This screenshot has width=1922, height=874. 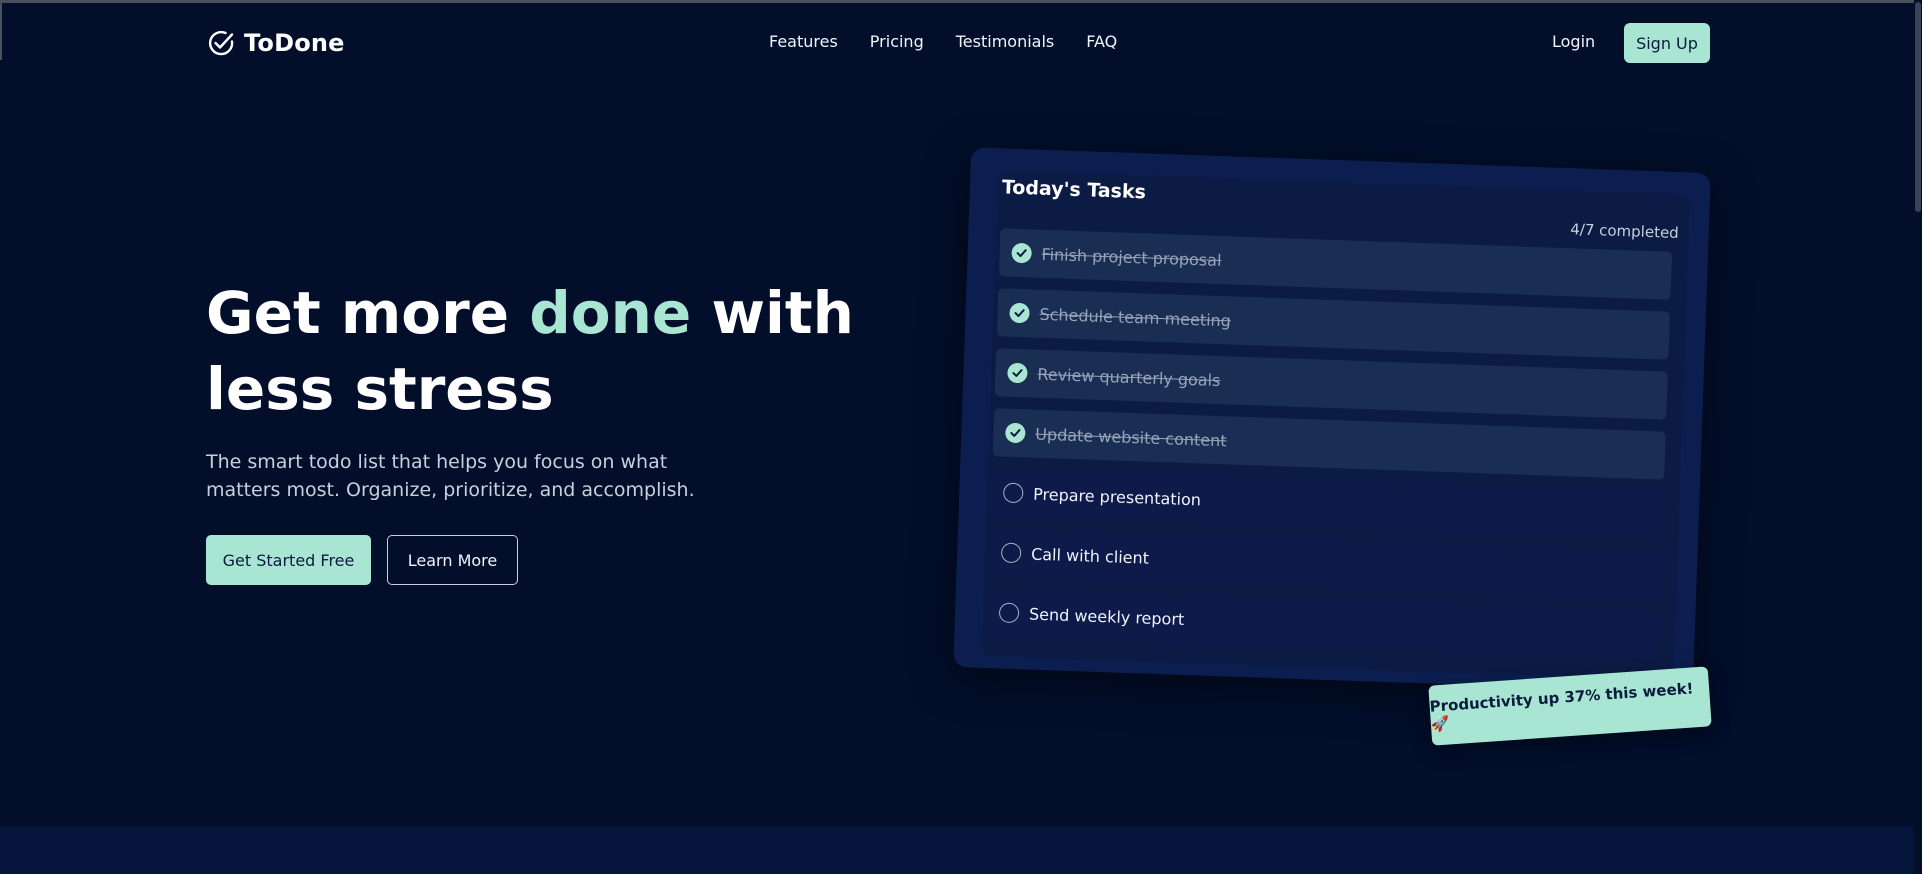 What do you see at coordinates (1624, 231) in the screenshot?
I see `tasks-completed-count: 4/7 completed` at bounding box center [1624, 231].